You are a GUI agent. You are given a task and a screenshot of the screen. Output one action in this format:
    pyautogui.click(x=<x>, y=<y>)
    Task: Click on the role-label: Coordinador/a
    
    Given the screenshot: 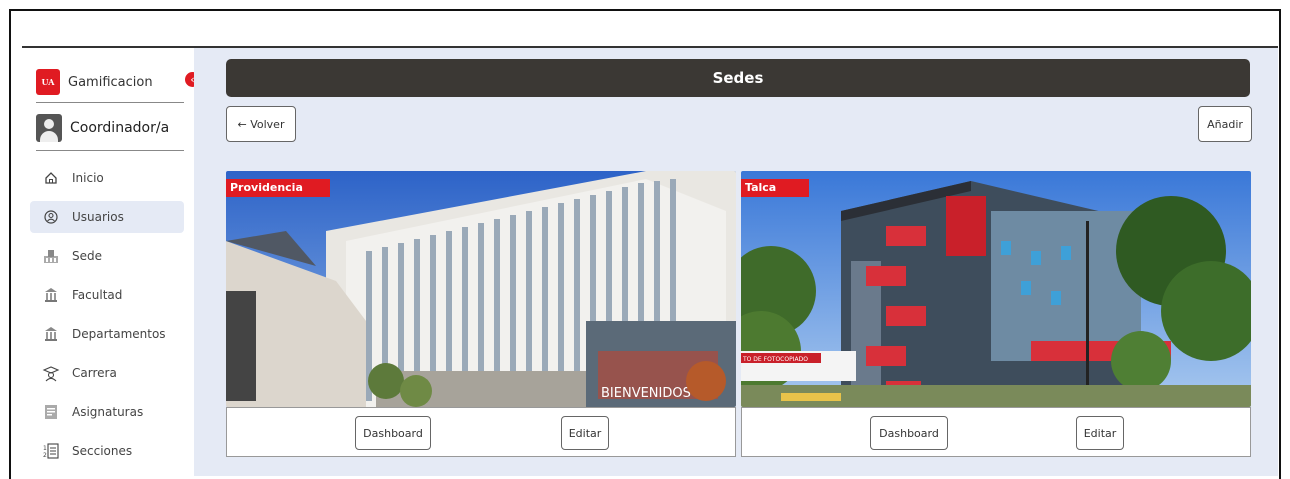 What is the action you would take?
    pyautogui.click(x=120, y=128)
    